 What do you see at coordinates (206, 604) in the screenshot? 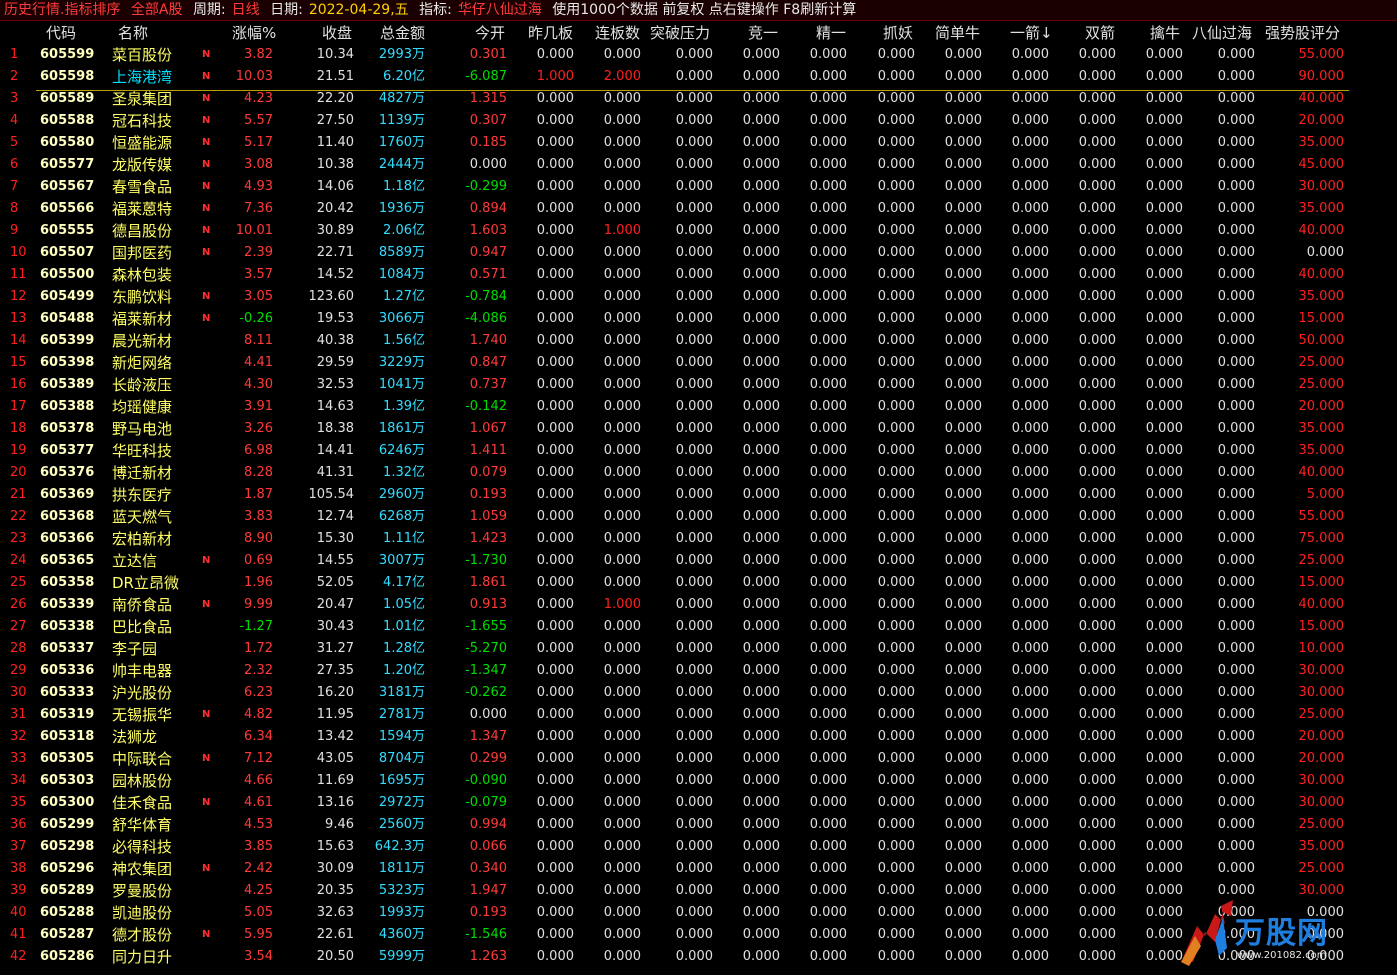
I see `cell-flag: N` at bounding box center [206, 604].